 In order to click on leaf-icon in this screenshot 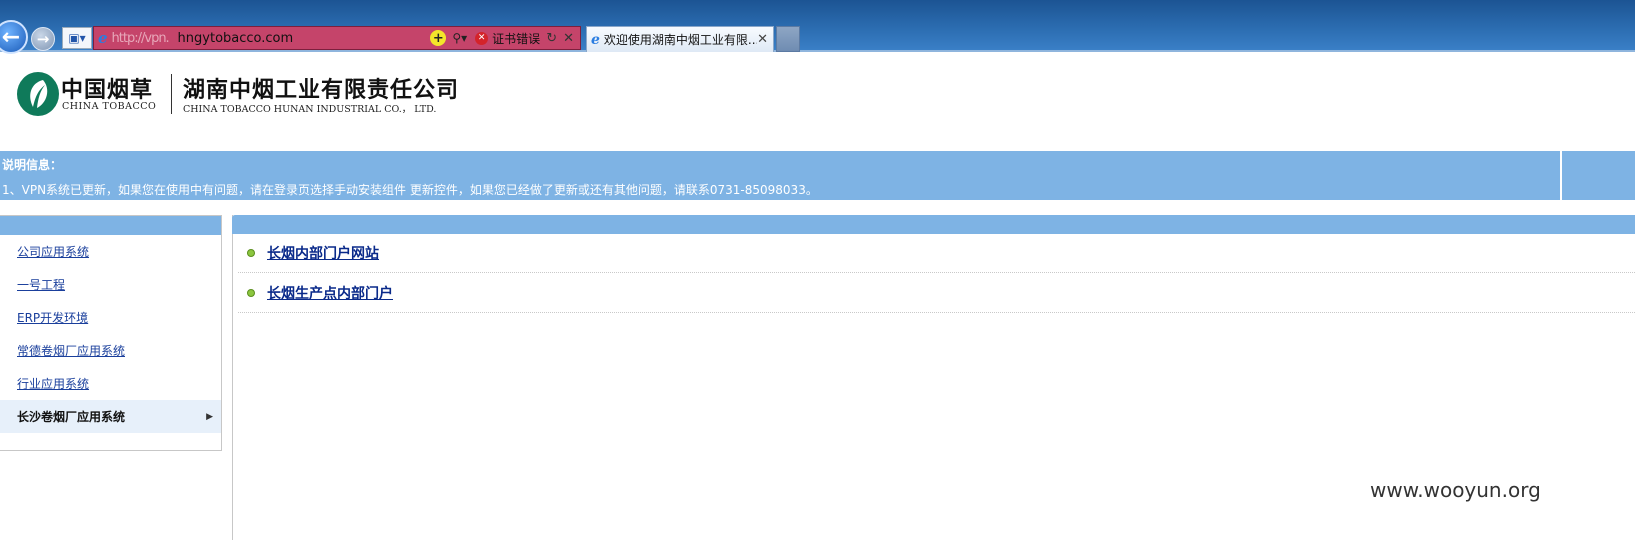, I will do `click(39, 94)`.